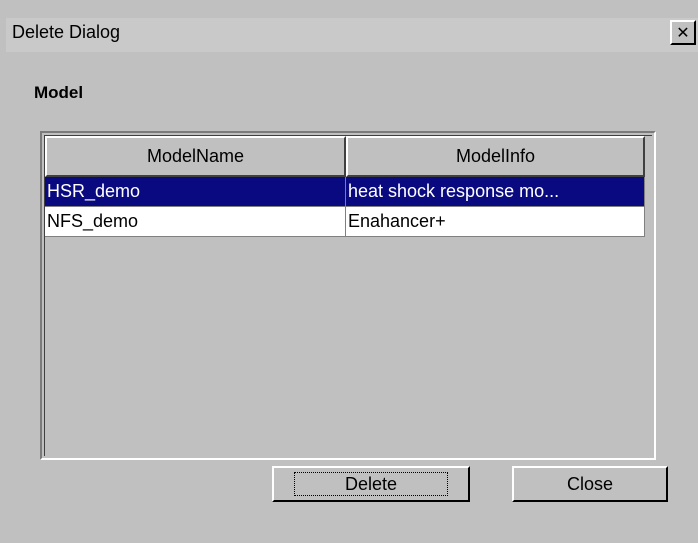  I want to click on close-icon: ✕, so click(683, 32).